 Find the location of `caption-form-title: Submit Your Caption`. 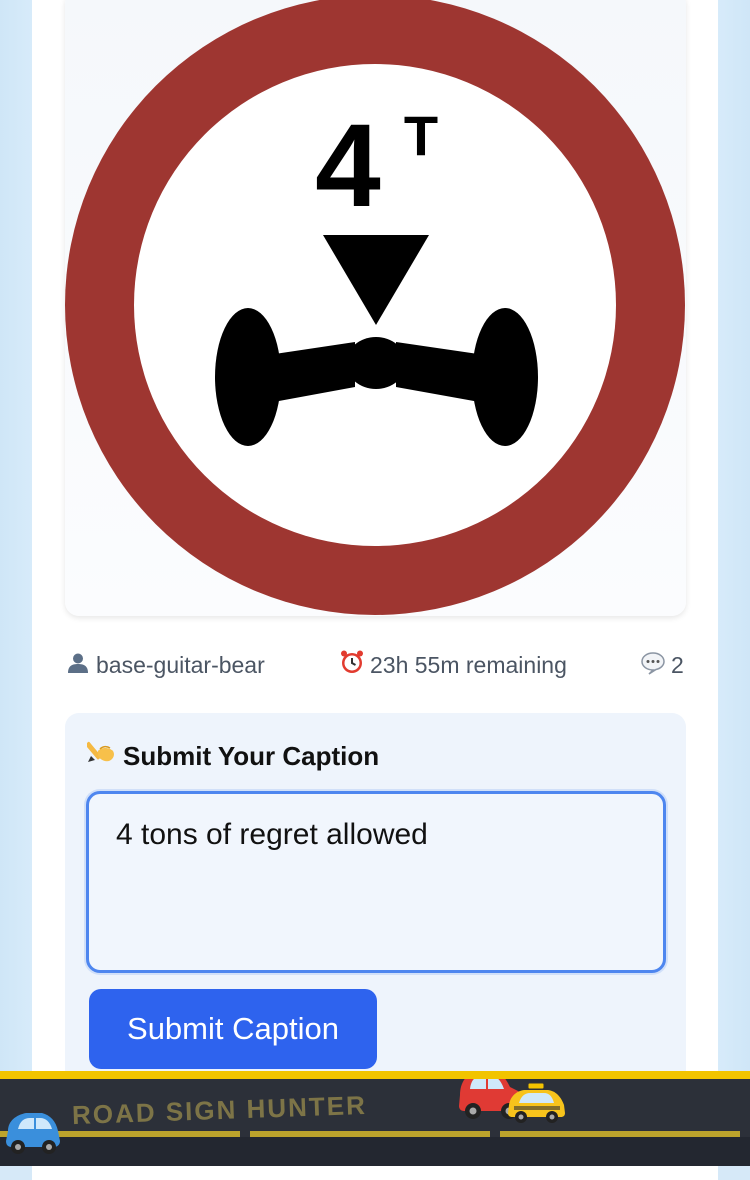

caption-form-title: Submit Your Caption is located at coordinates (232, 754).